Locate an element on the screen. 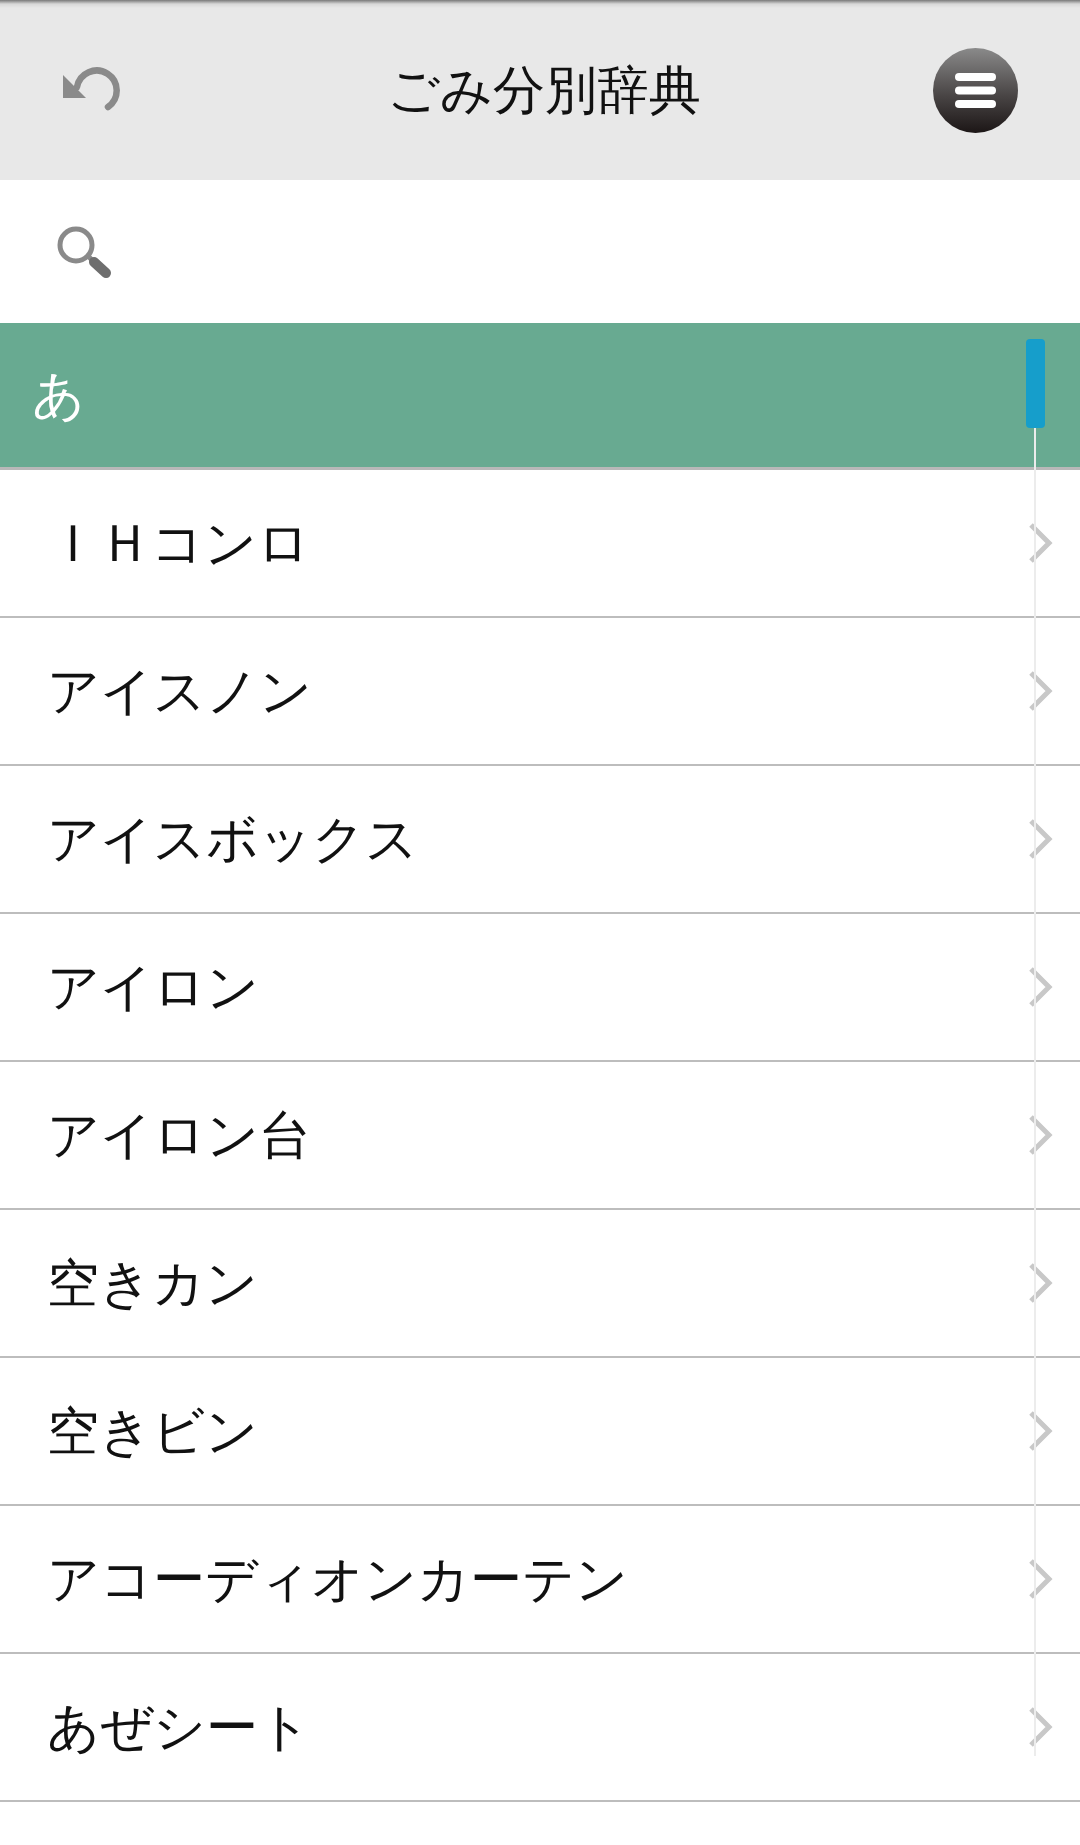  section-header: あ is located at coordinates (540, 396).